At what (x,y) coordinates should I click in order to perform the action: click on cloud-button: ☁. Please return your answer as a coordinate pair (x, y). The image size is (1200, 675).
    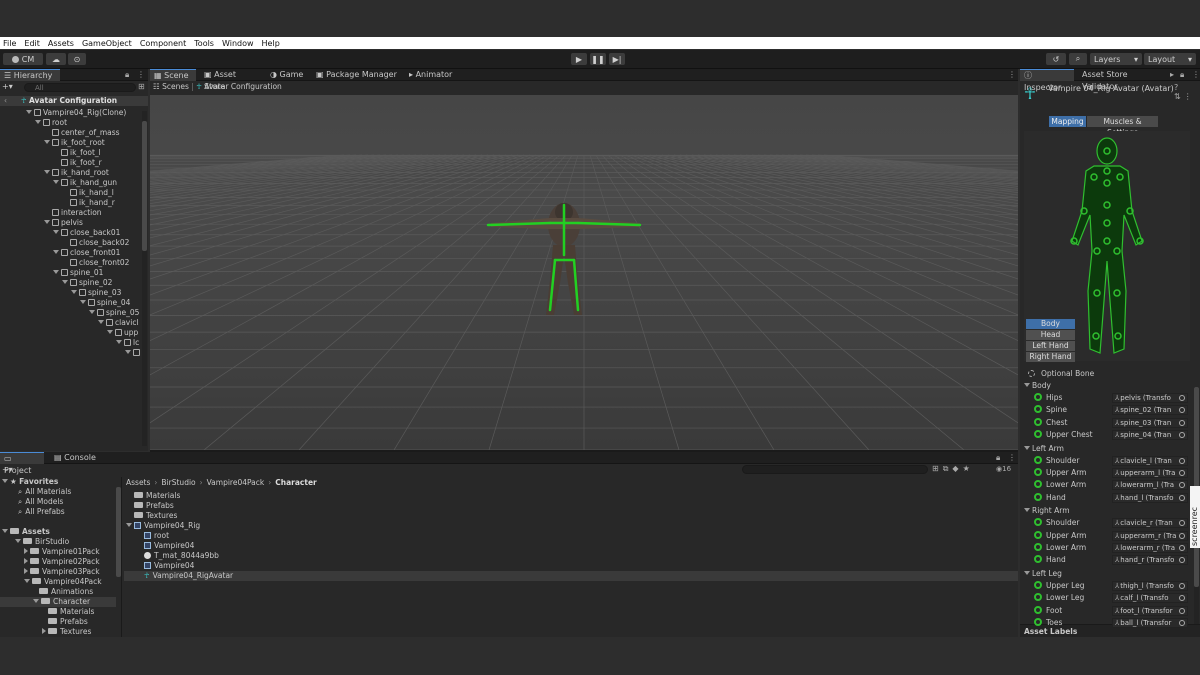
    Looking at the image, I should click on (56, 59).